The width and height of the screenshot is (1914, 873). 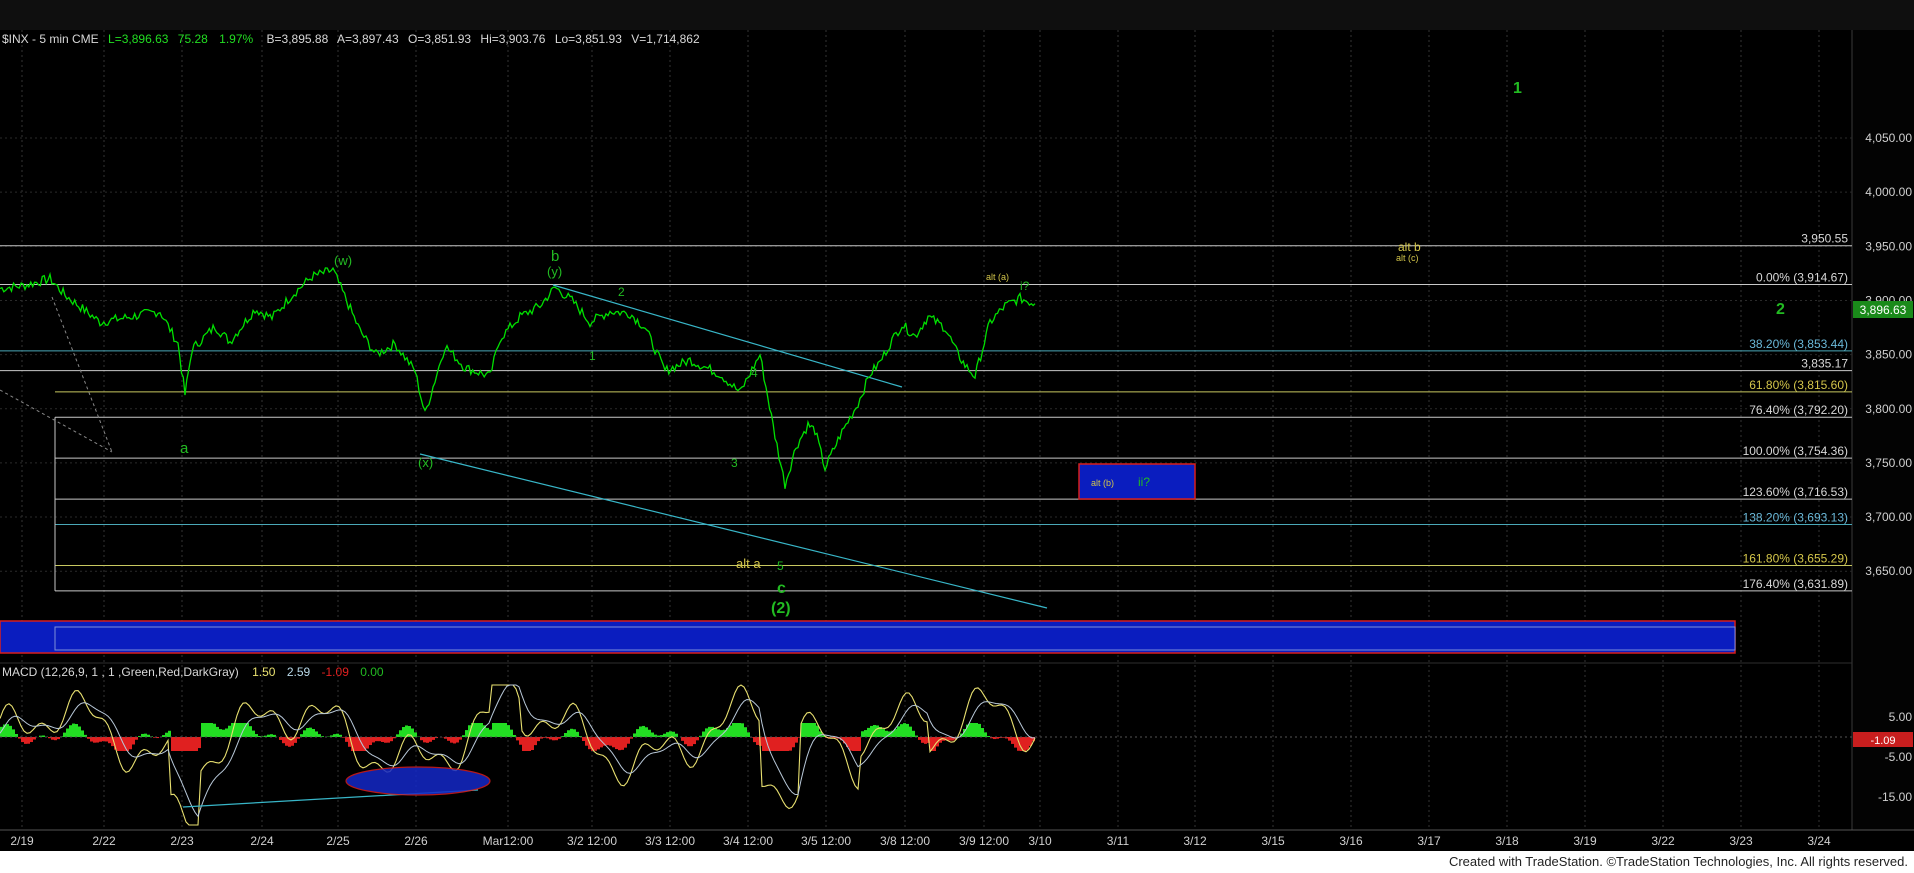 What do you see at coordinates (1795, 584) in the screenshot?
I see `fib-level-label: 176.40% (3,631.89)` at bounding box center [1795, 584].